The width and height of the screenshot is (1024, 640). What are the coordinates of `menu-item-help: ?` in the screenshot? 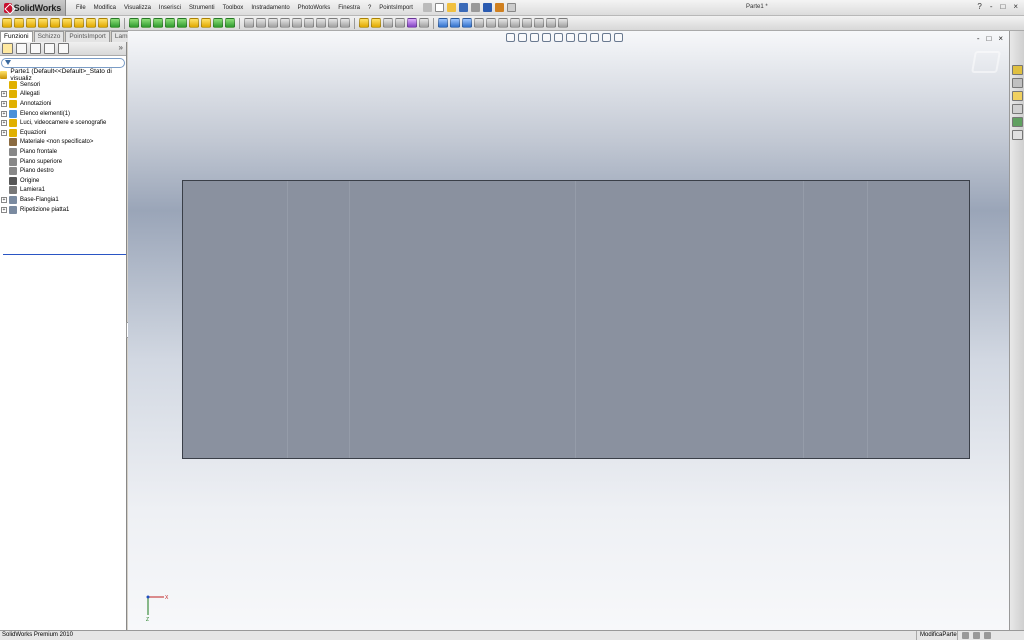 It's located at (369, 8).